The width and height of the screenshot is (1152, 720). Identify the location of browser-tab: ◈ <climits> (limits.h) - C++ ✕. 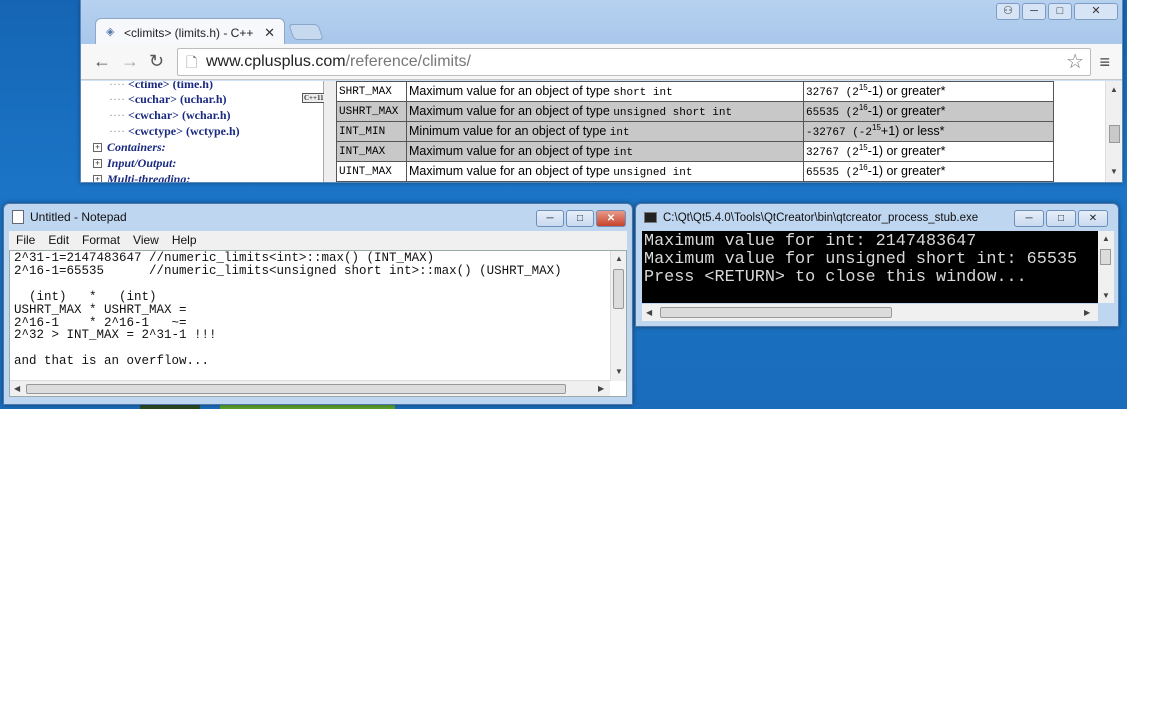
(190, 31).